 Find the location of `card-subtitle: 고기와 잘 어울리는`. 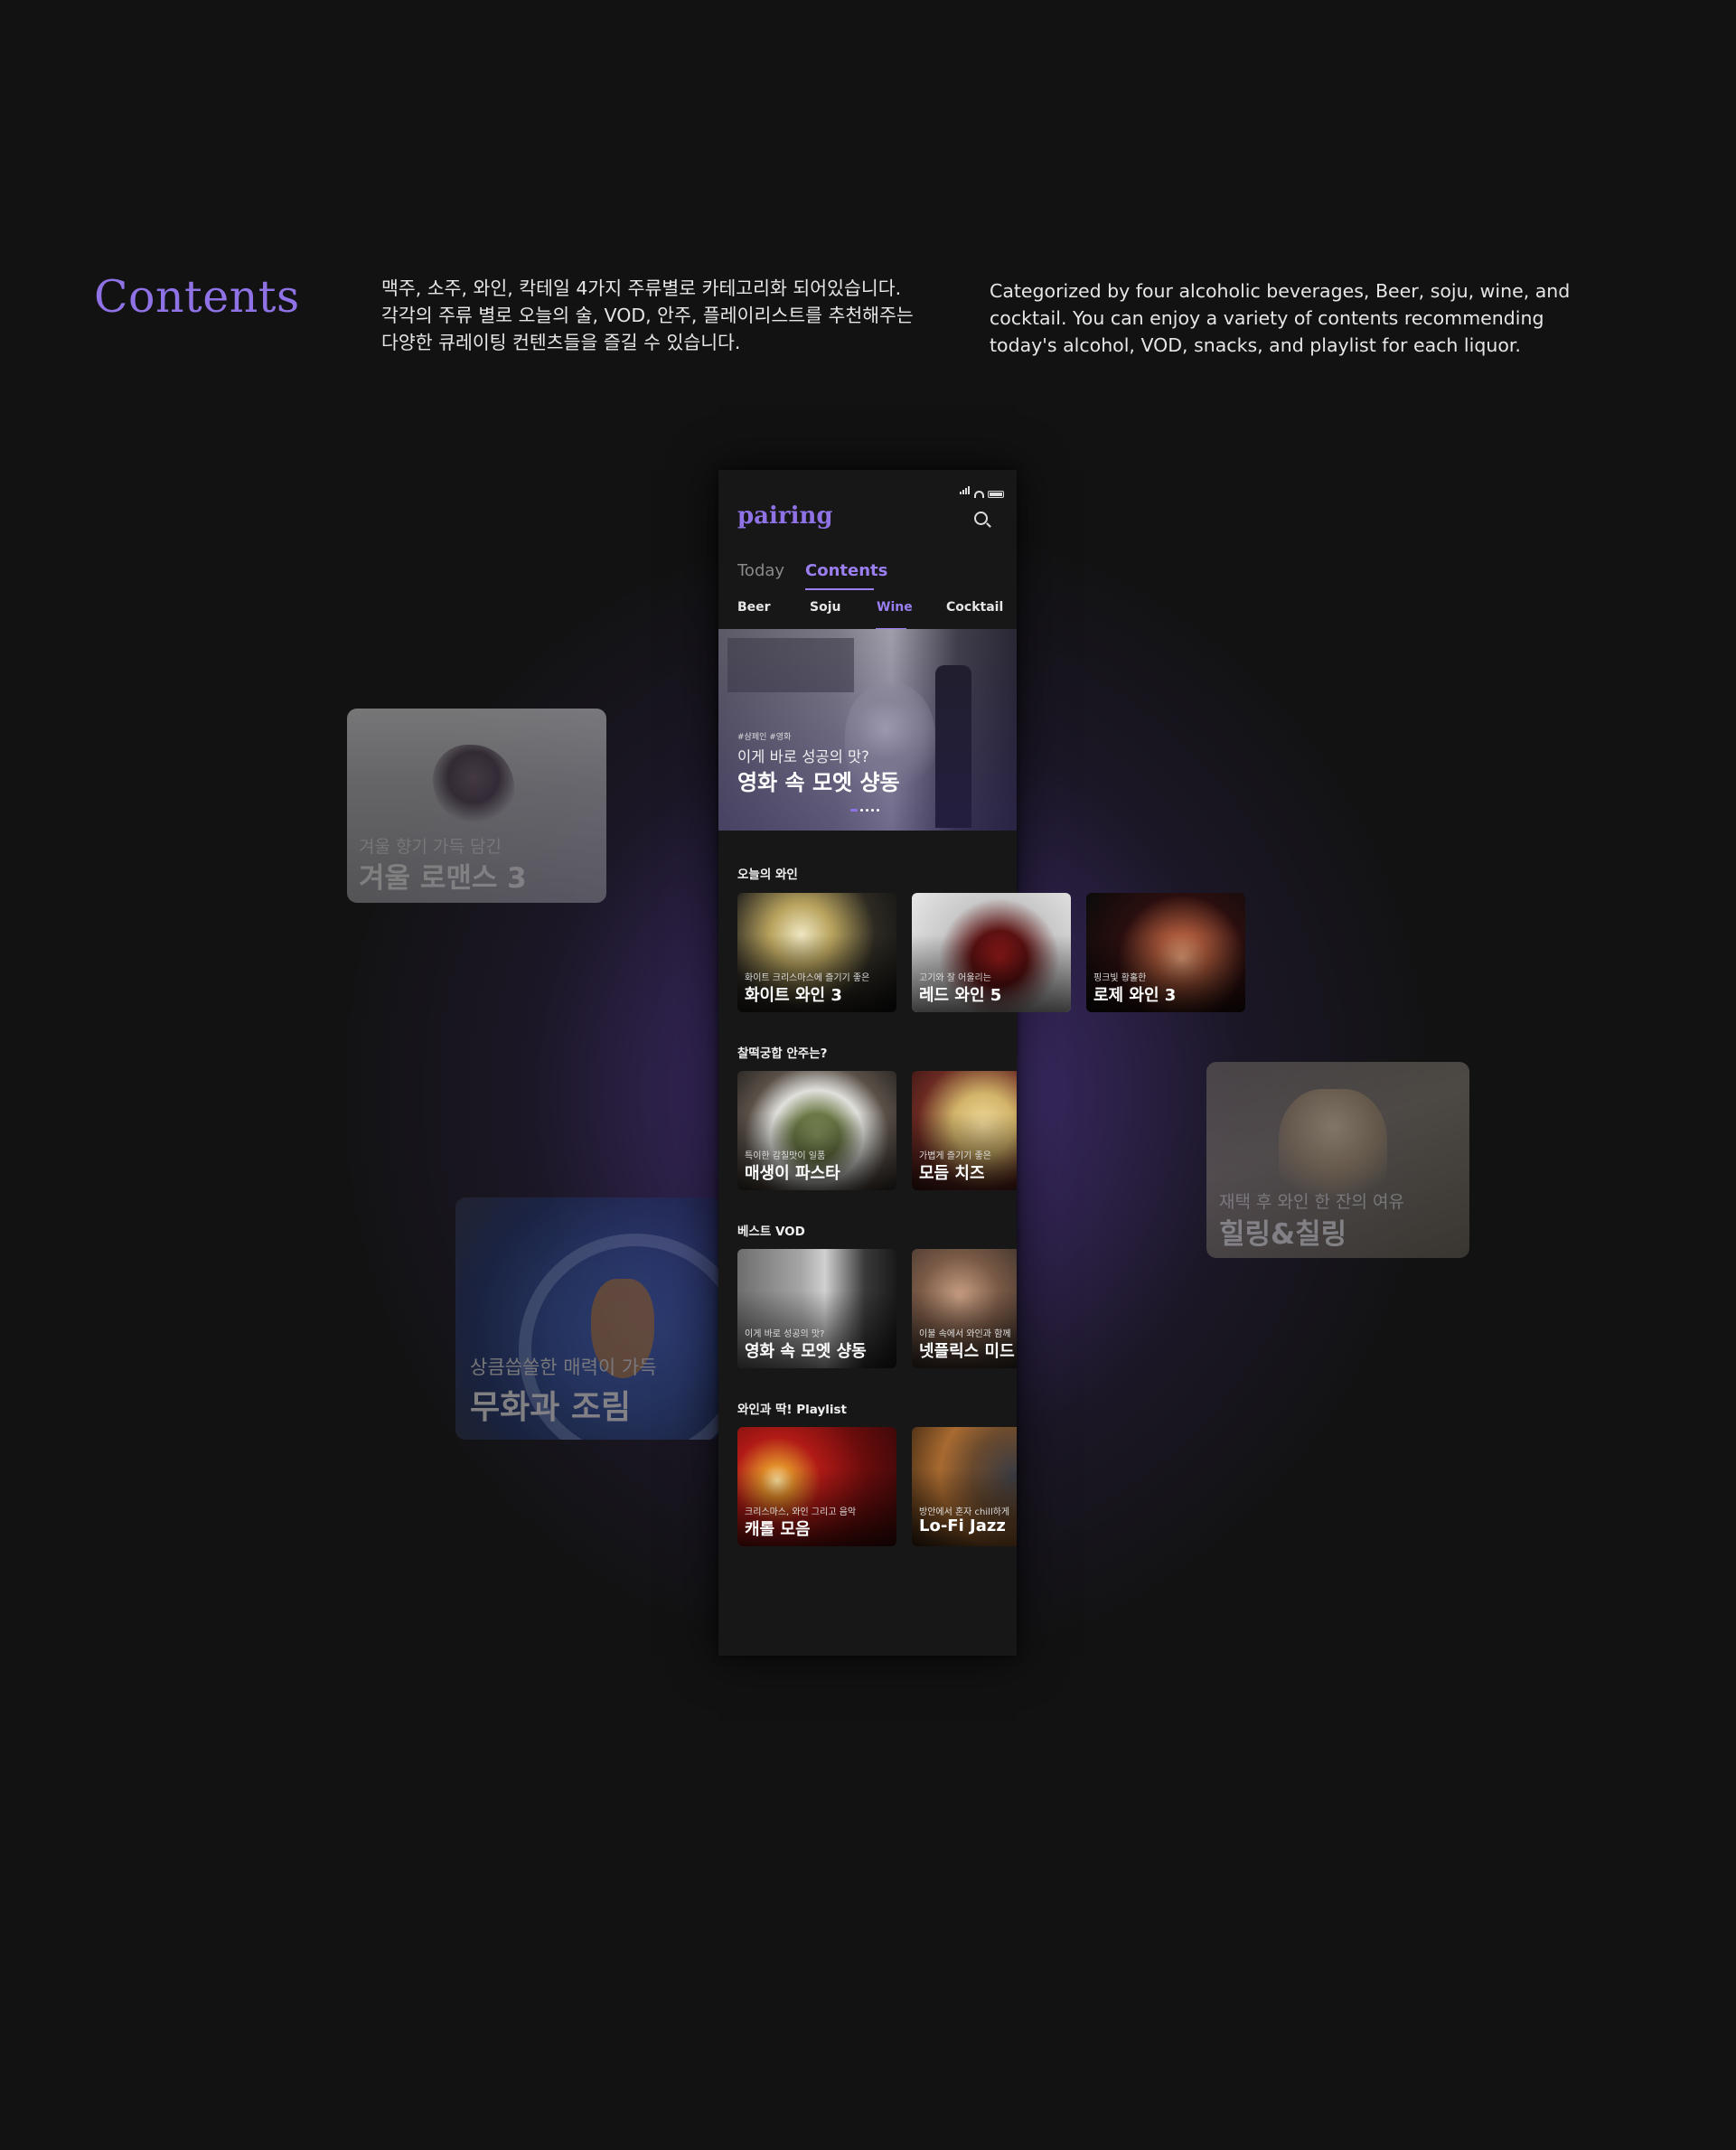

card-subtitle: 고기와 잘 어울리는 is located at coordinates (955, 978).